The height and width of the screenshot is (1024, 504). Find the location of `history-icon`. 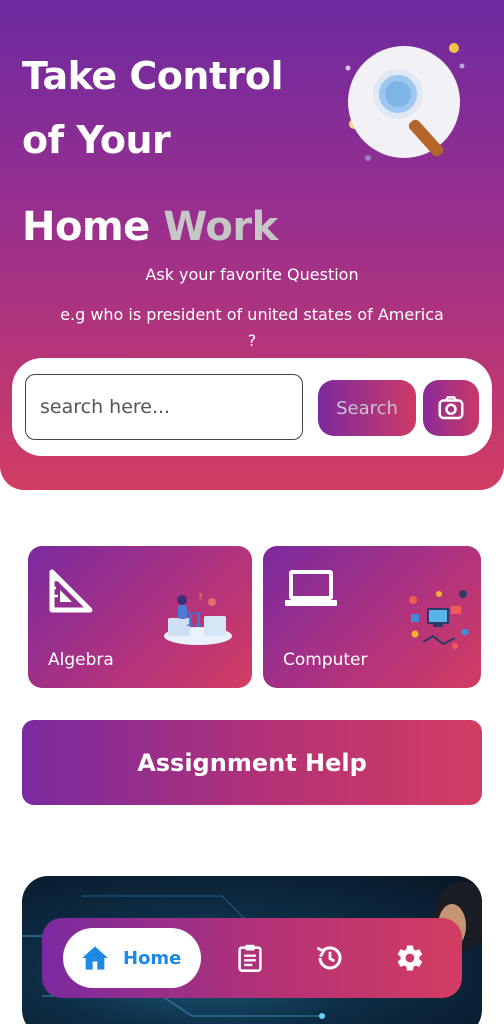

history-icon is located at coordinates (329, 958).